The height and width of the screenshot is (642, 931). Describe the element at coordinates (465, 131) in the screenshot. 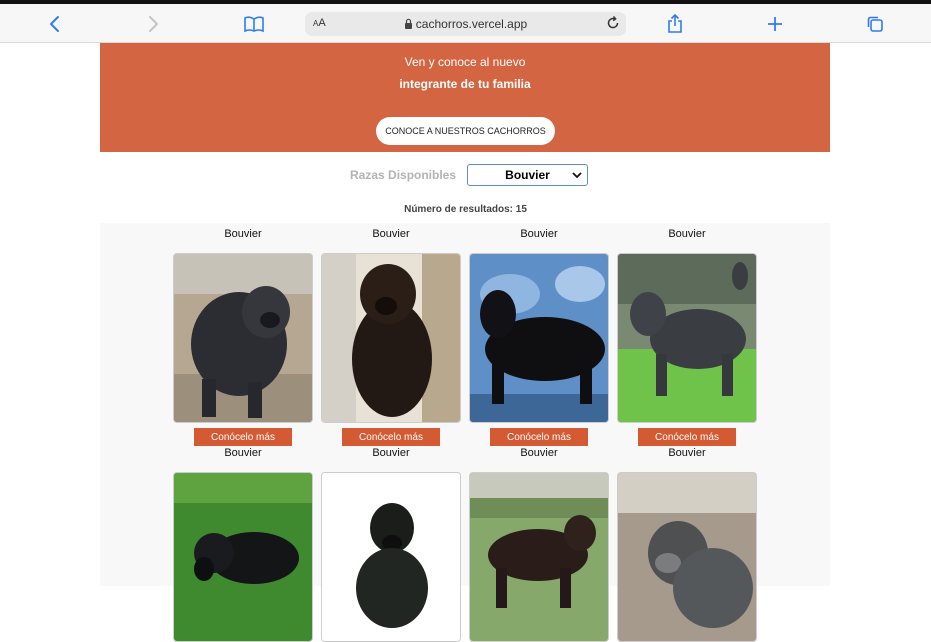

I see `conoce-cachorros-button: CONOCE A NUESTROS CACHORROS` at that location.